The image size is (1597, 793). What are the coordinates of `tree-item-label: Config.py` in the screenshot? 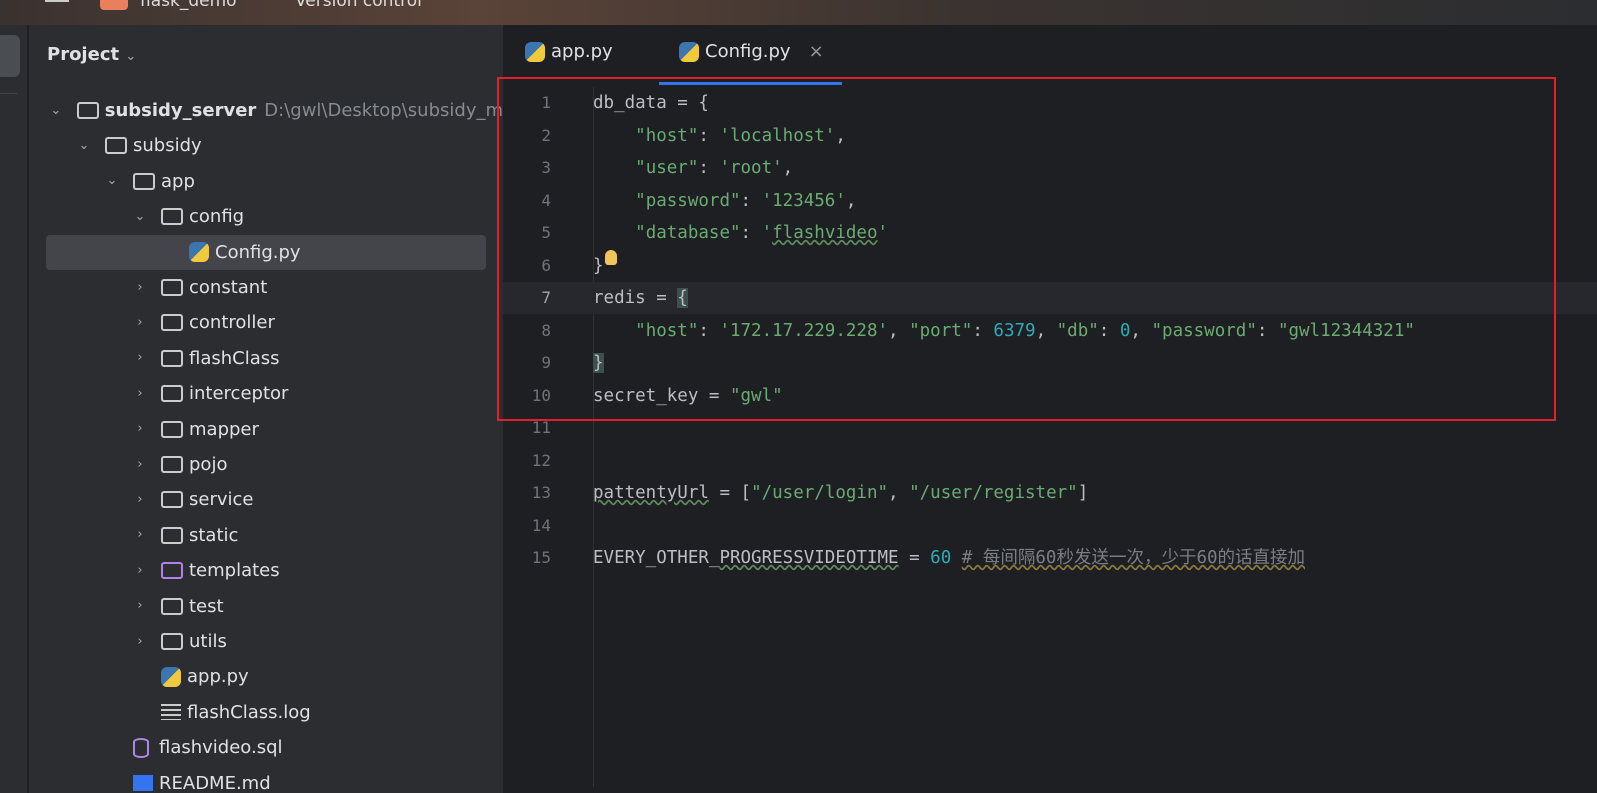 It's located at (258, 252).